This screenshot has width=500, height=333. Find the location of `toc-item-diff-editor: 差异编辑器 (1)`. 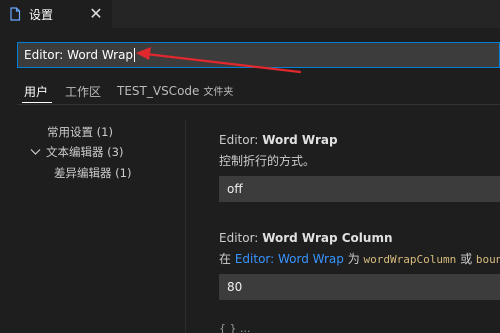

toc-item-diff-editor: 差异编辑器 (1) is located at coordinates (92, 173).